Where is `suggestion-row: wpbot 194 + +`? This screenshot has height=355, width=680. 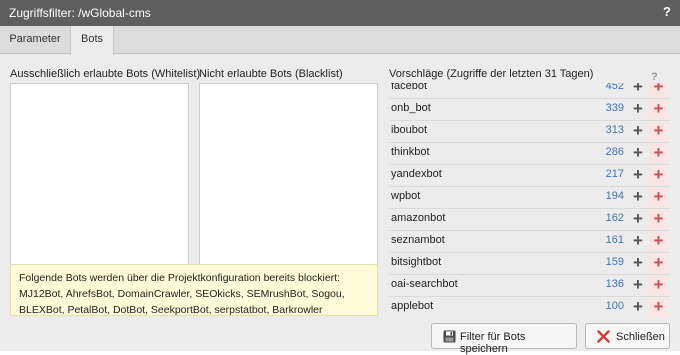
suggestion-row: wpbot 194 + + is located at coordinates (529, 198).